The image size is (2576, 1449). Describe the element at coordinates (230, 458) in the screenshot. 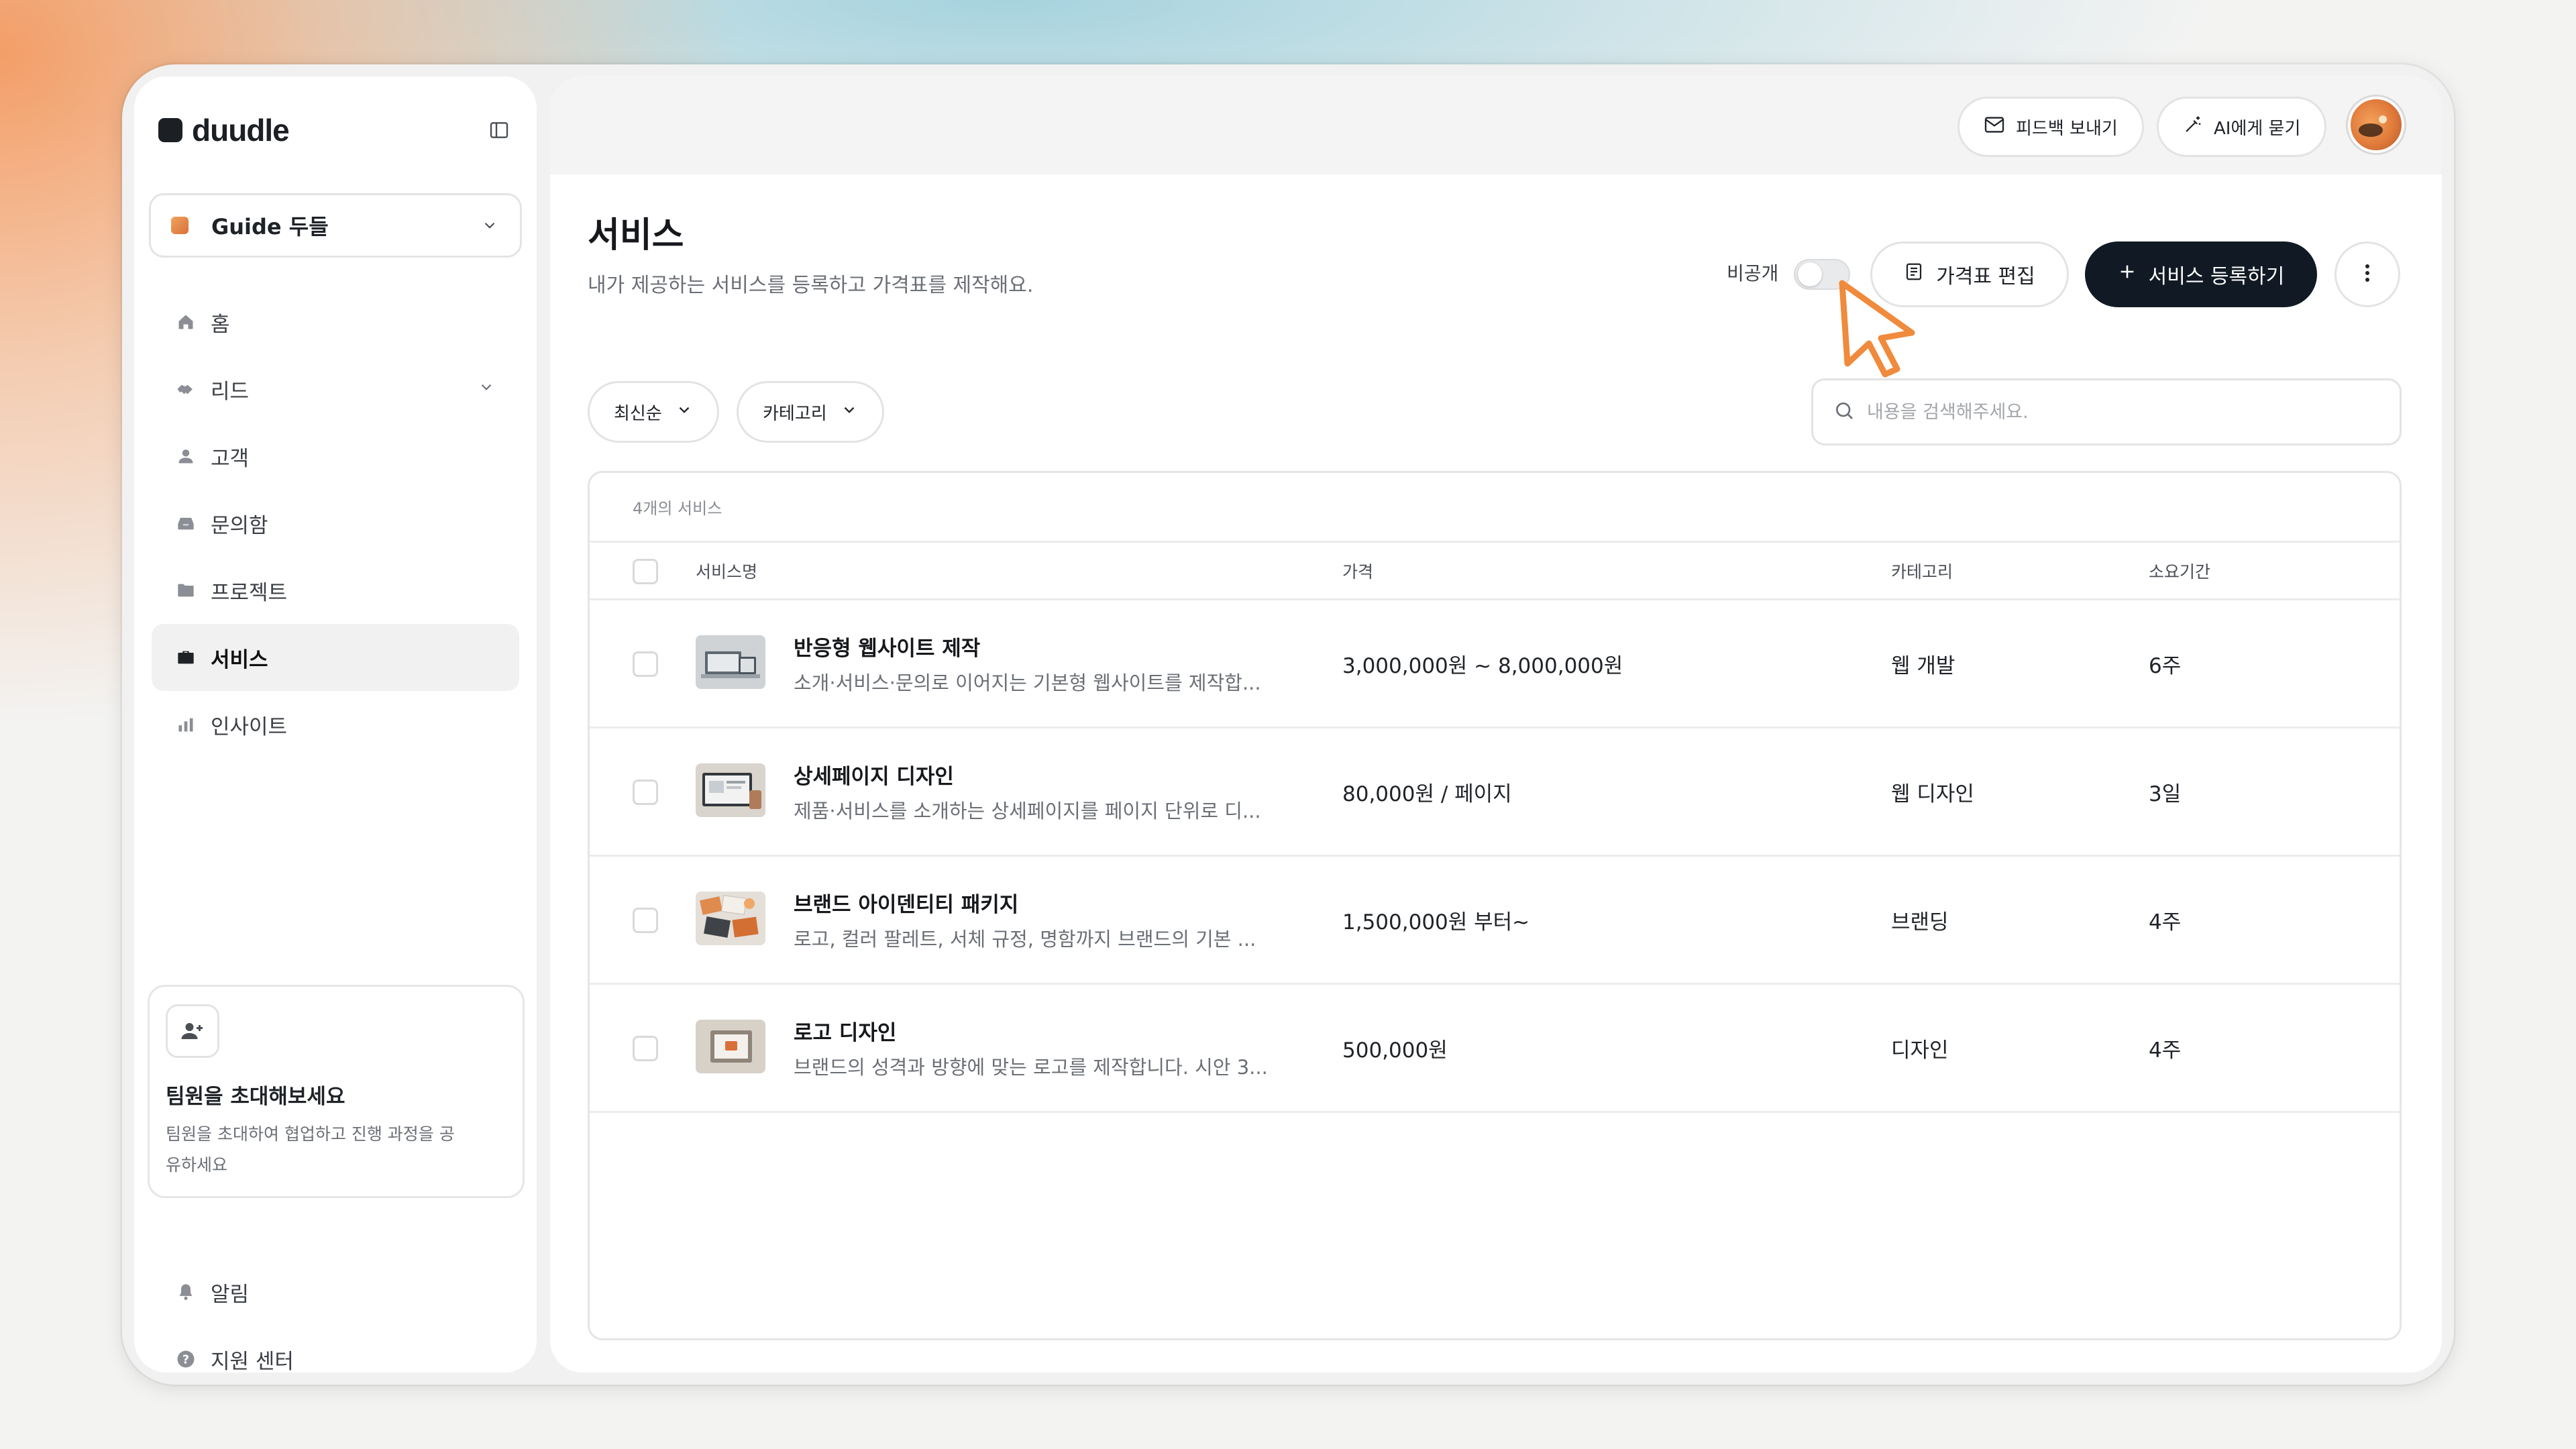

I see `sidebar-item-label: 고객` at that location.